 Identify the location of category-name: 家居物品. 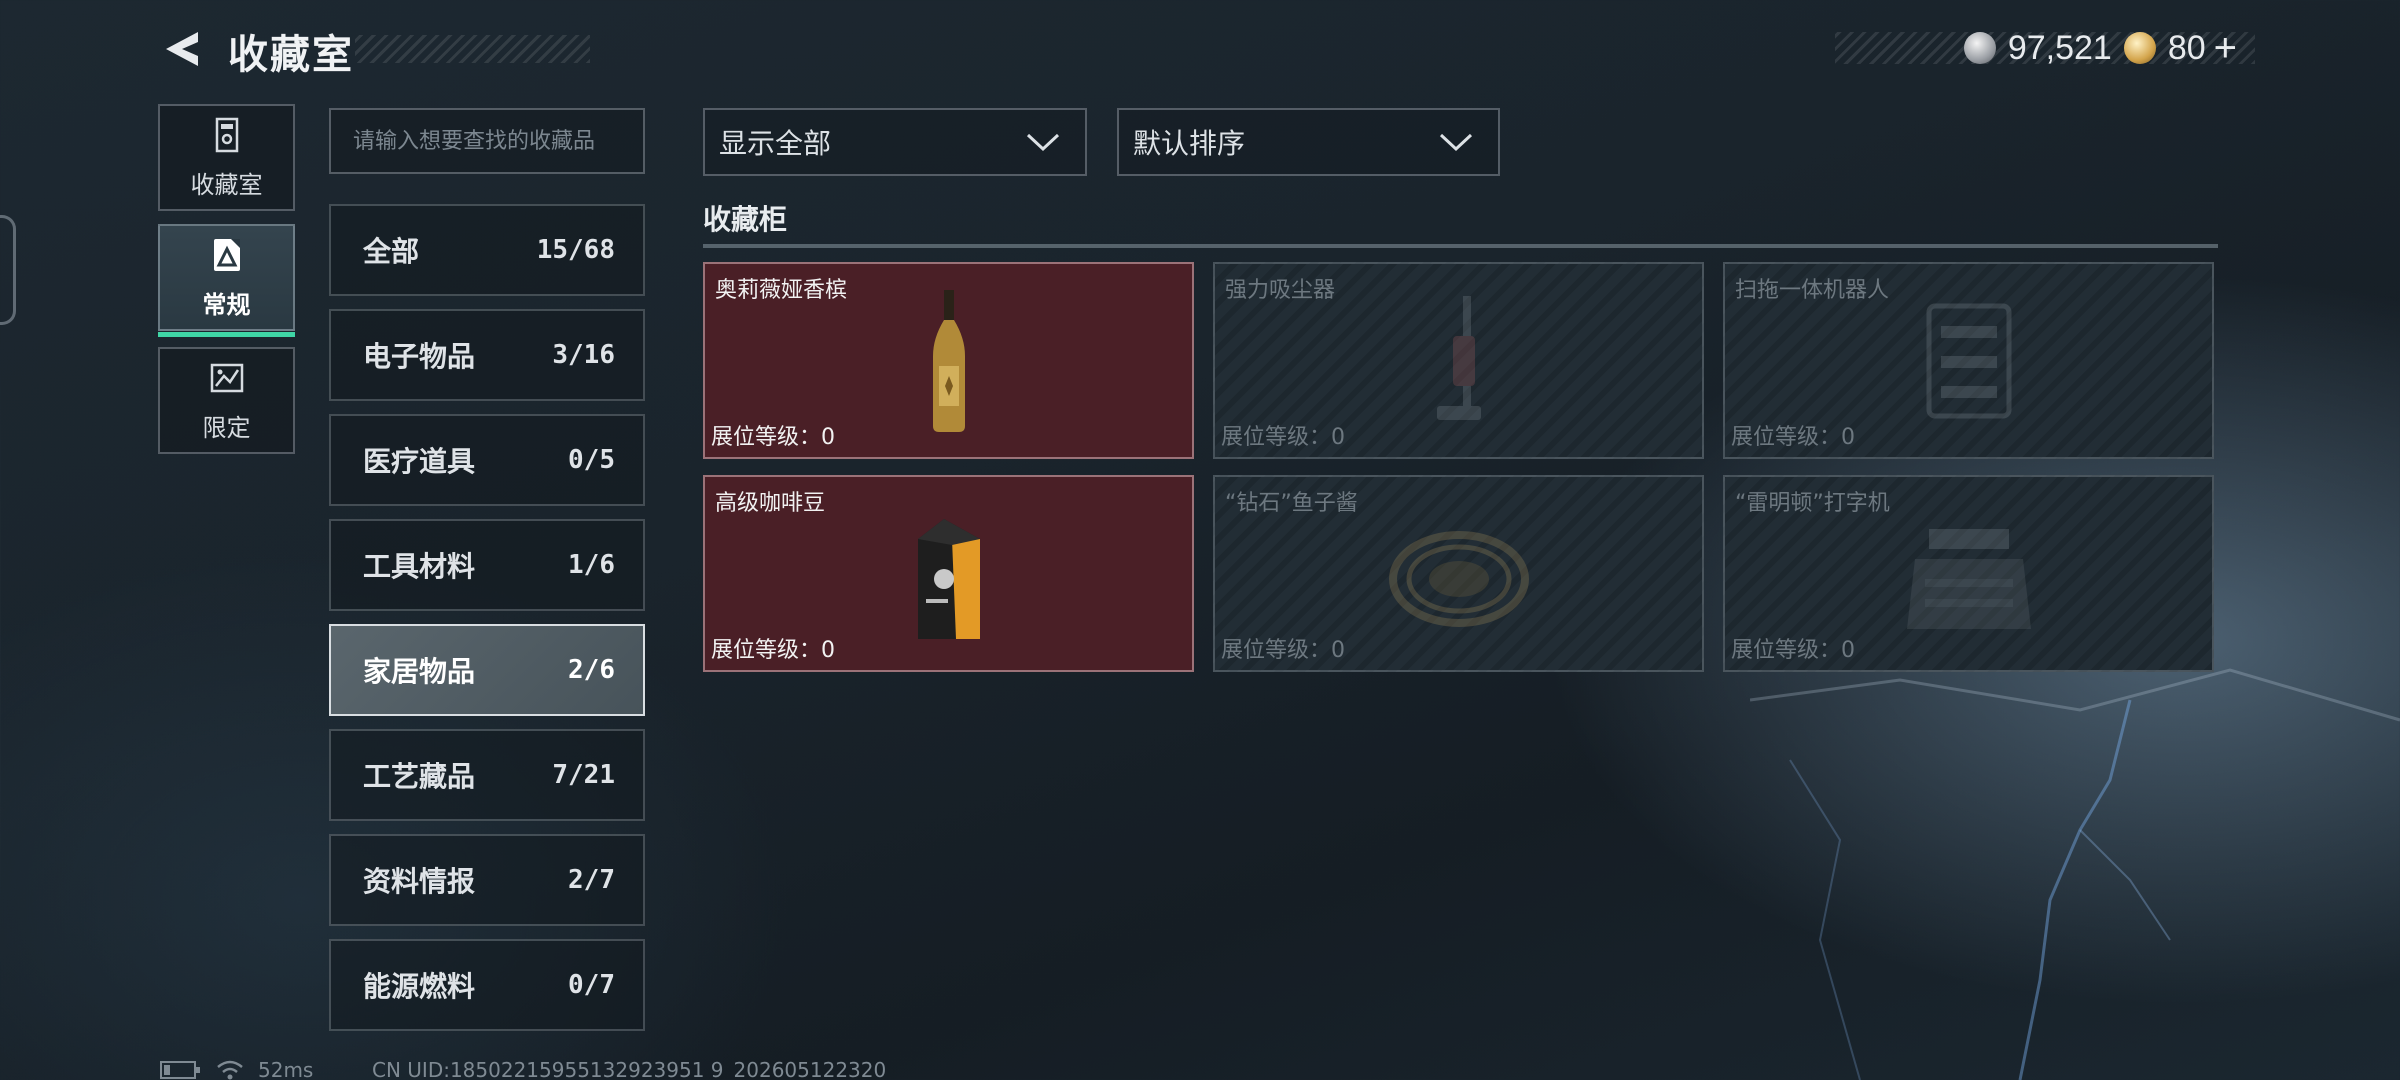
(419, 671).